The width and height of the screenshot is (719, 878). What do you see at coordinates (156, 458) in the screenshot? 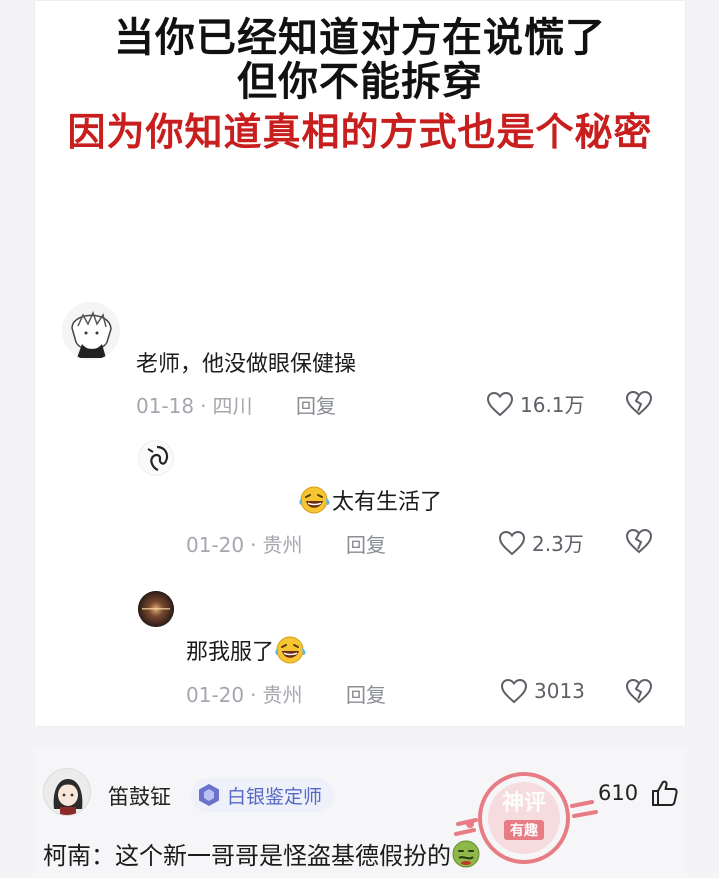
I see `sketch-avatar-icon` at bounding box center [156, 458].